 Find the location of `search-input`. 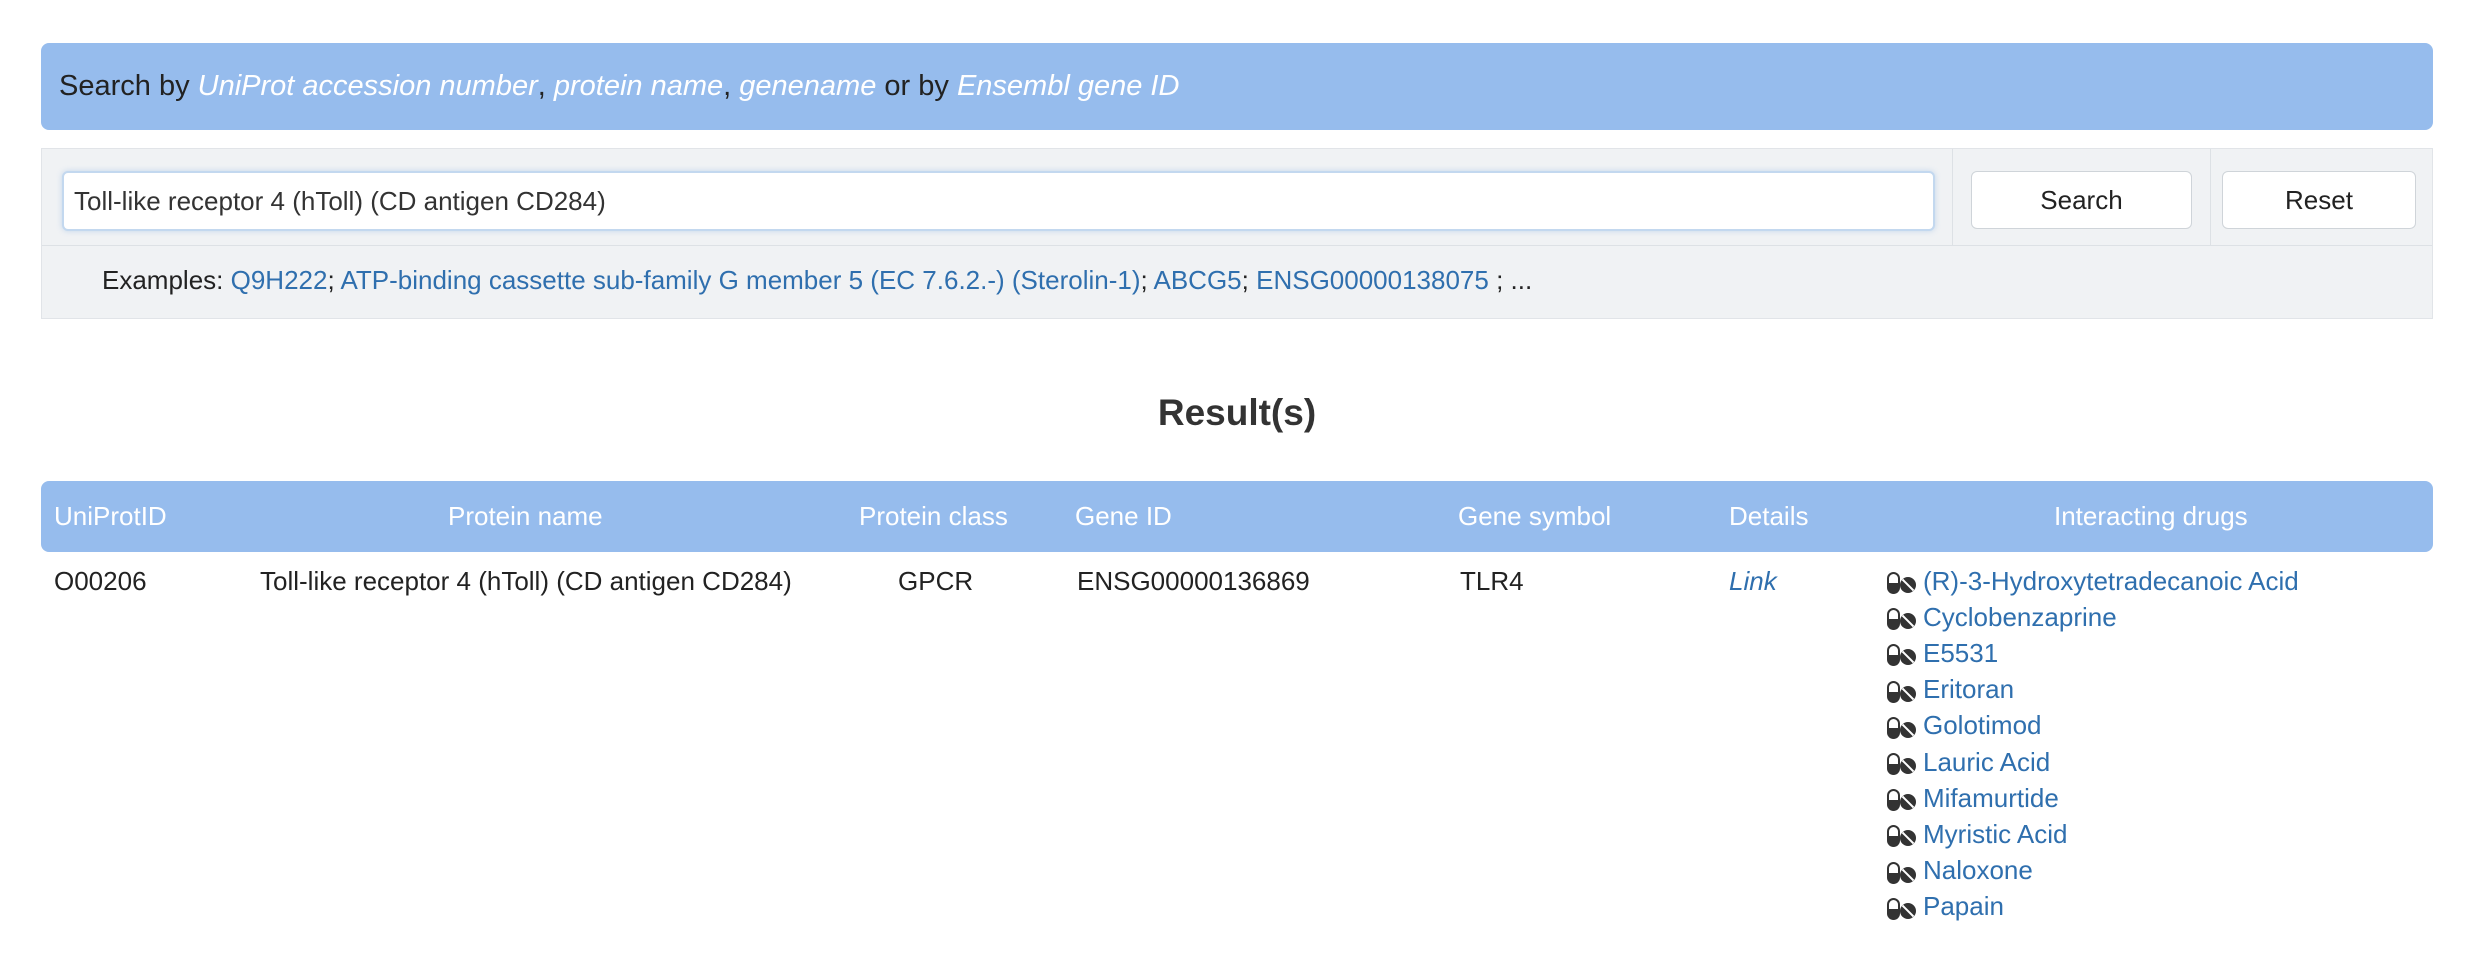

search-input is located at coordinates (998, 201).